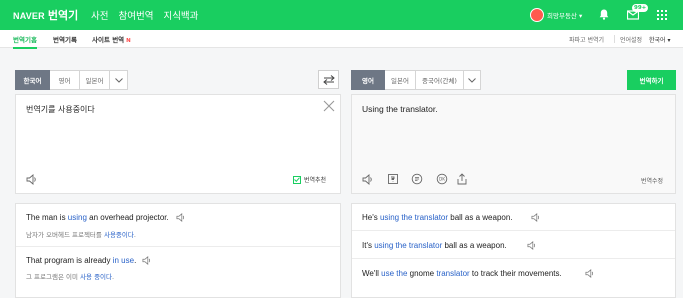 This screenshot has height=298, width=683. What do you see at coordinates (77, 217) in the screenshot?
I see `example-highlight: using` at bounding box center [77, 217].